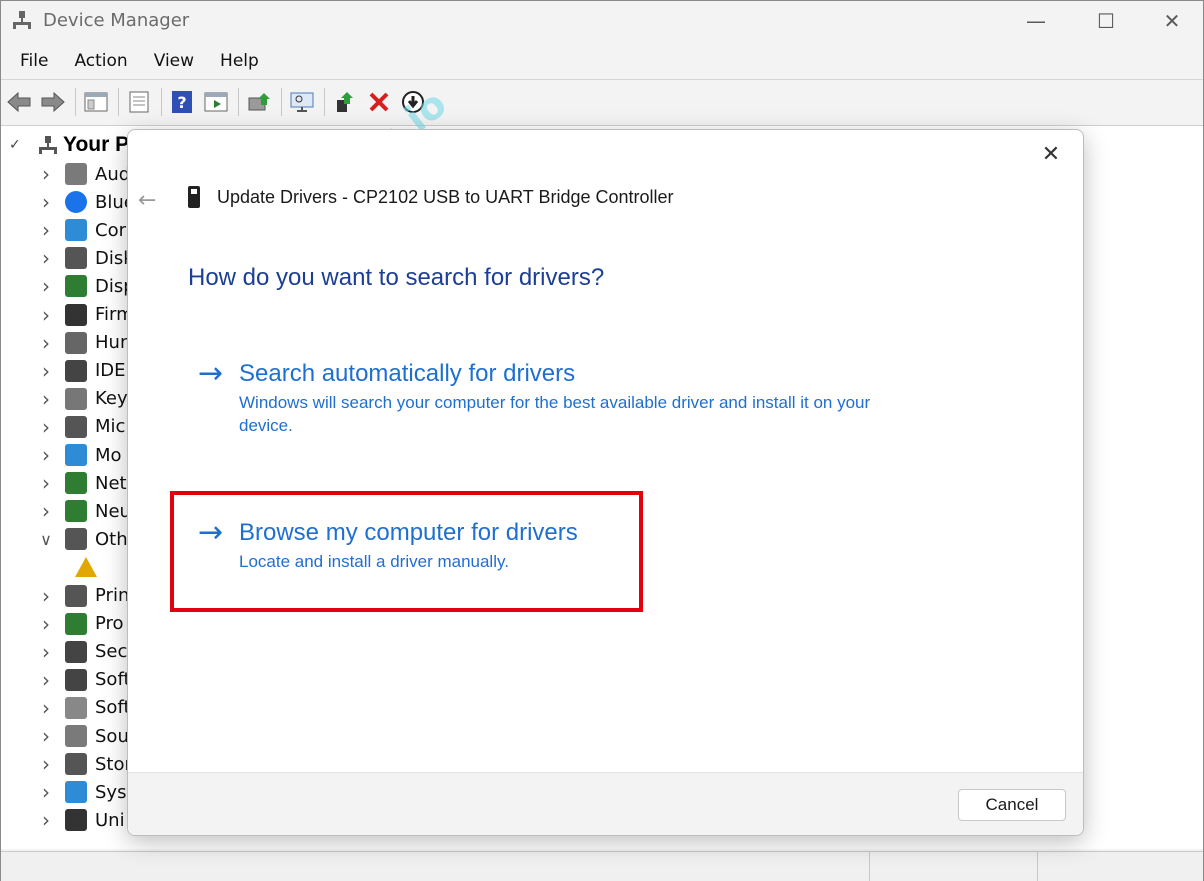  I want to click on tree-item-label: Pro, so click(109, 624).